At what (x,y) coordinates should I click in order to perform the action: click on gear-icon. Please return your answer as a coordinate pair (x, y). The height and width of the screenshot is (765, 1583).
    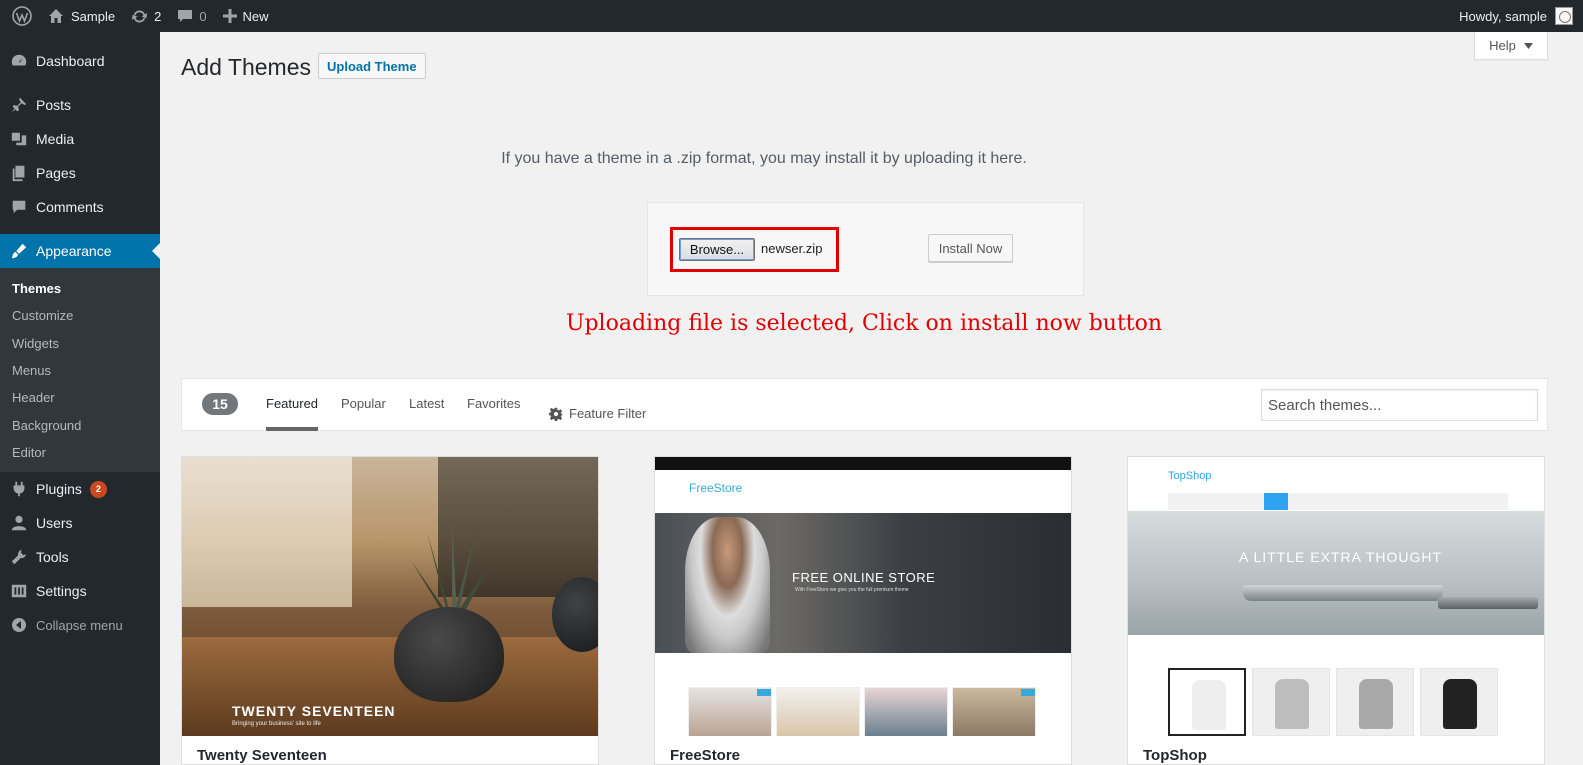
    Looking at the image, I should click on (556, 414).